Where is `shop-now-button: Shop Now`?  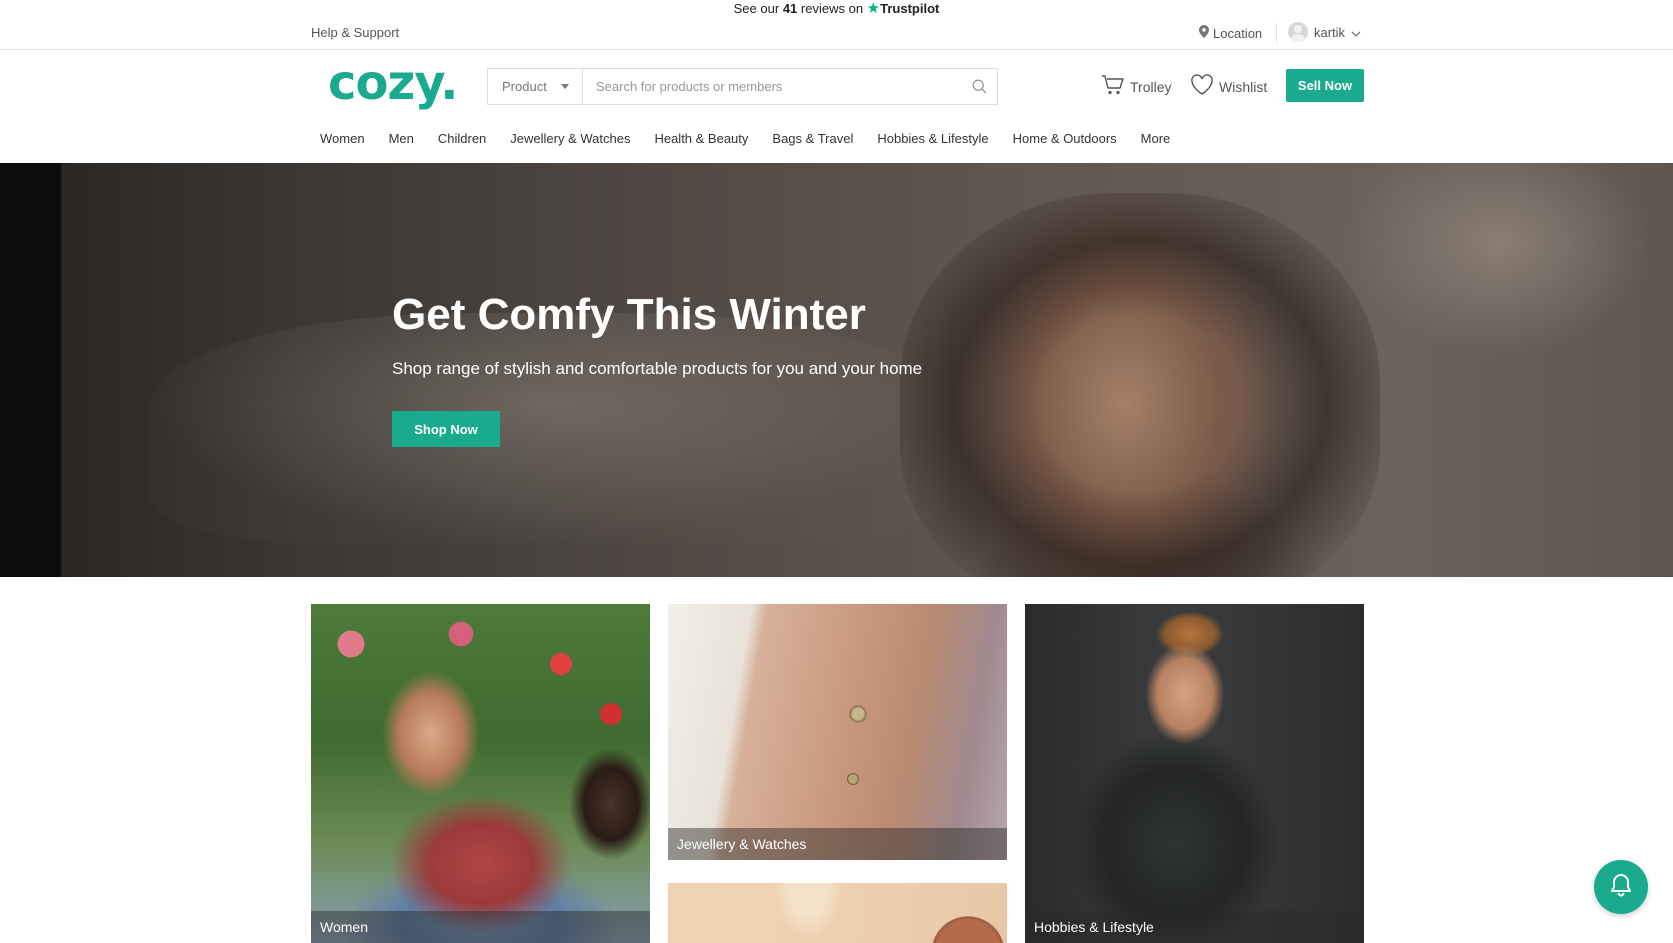 shop-now-button: Shop Now is located at coordinates (446, 429).